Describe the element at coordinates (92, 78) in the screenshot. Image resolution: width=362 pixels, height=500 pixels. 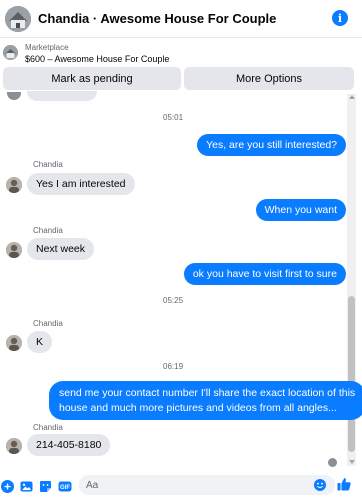
I see `mark-as-pending-button: Mark as pending` at that location.